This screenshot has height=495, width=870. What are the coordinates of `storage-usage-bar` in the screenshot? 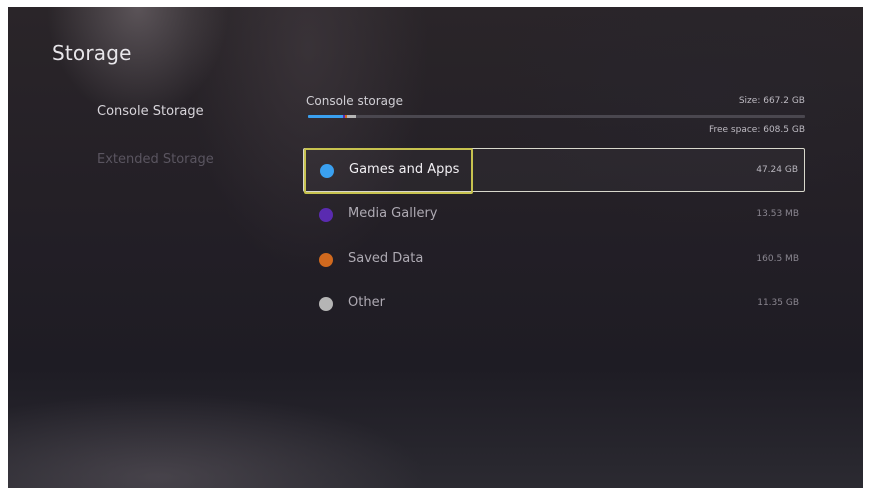 It's located at (556, 116).